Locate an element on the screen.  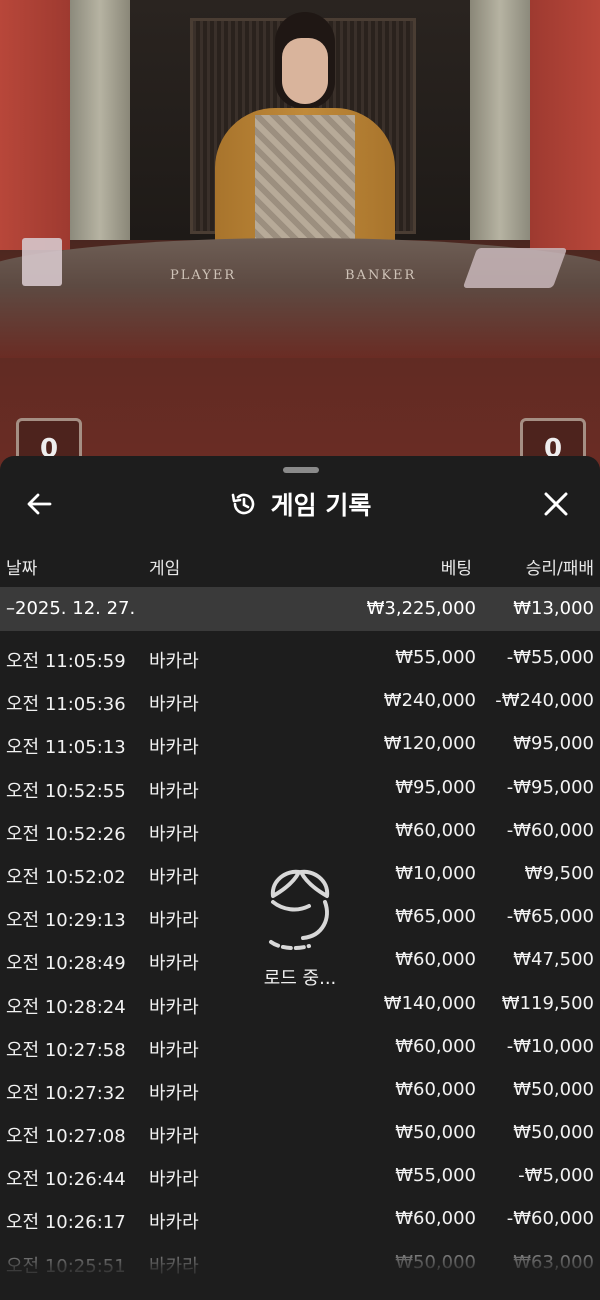
wall-right is located at coordinates (565, 125).